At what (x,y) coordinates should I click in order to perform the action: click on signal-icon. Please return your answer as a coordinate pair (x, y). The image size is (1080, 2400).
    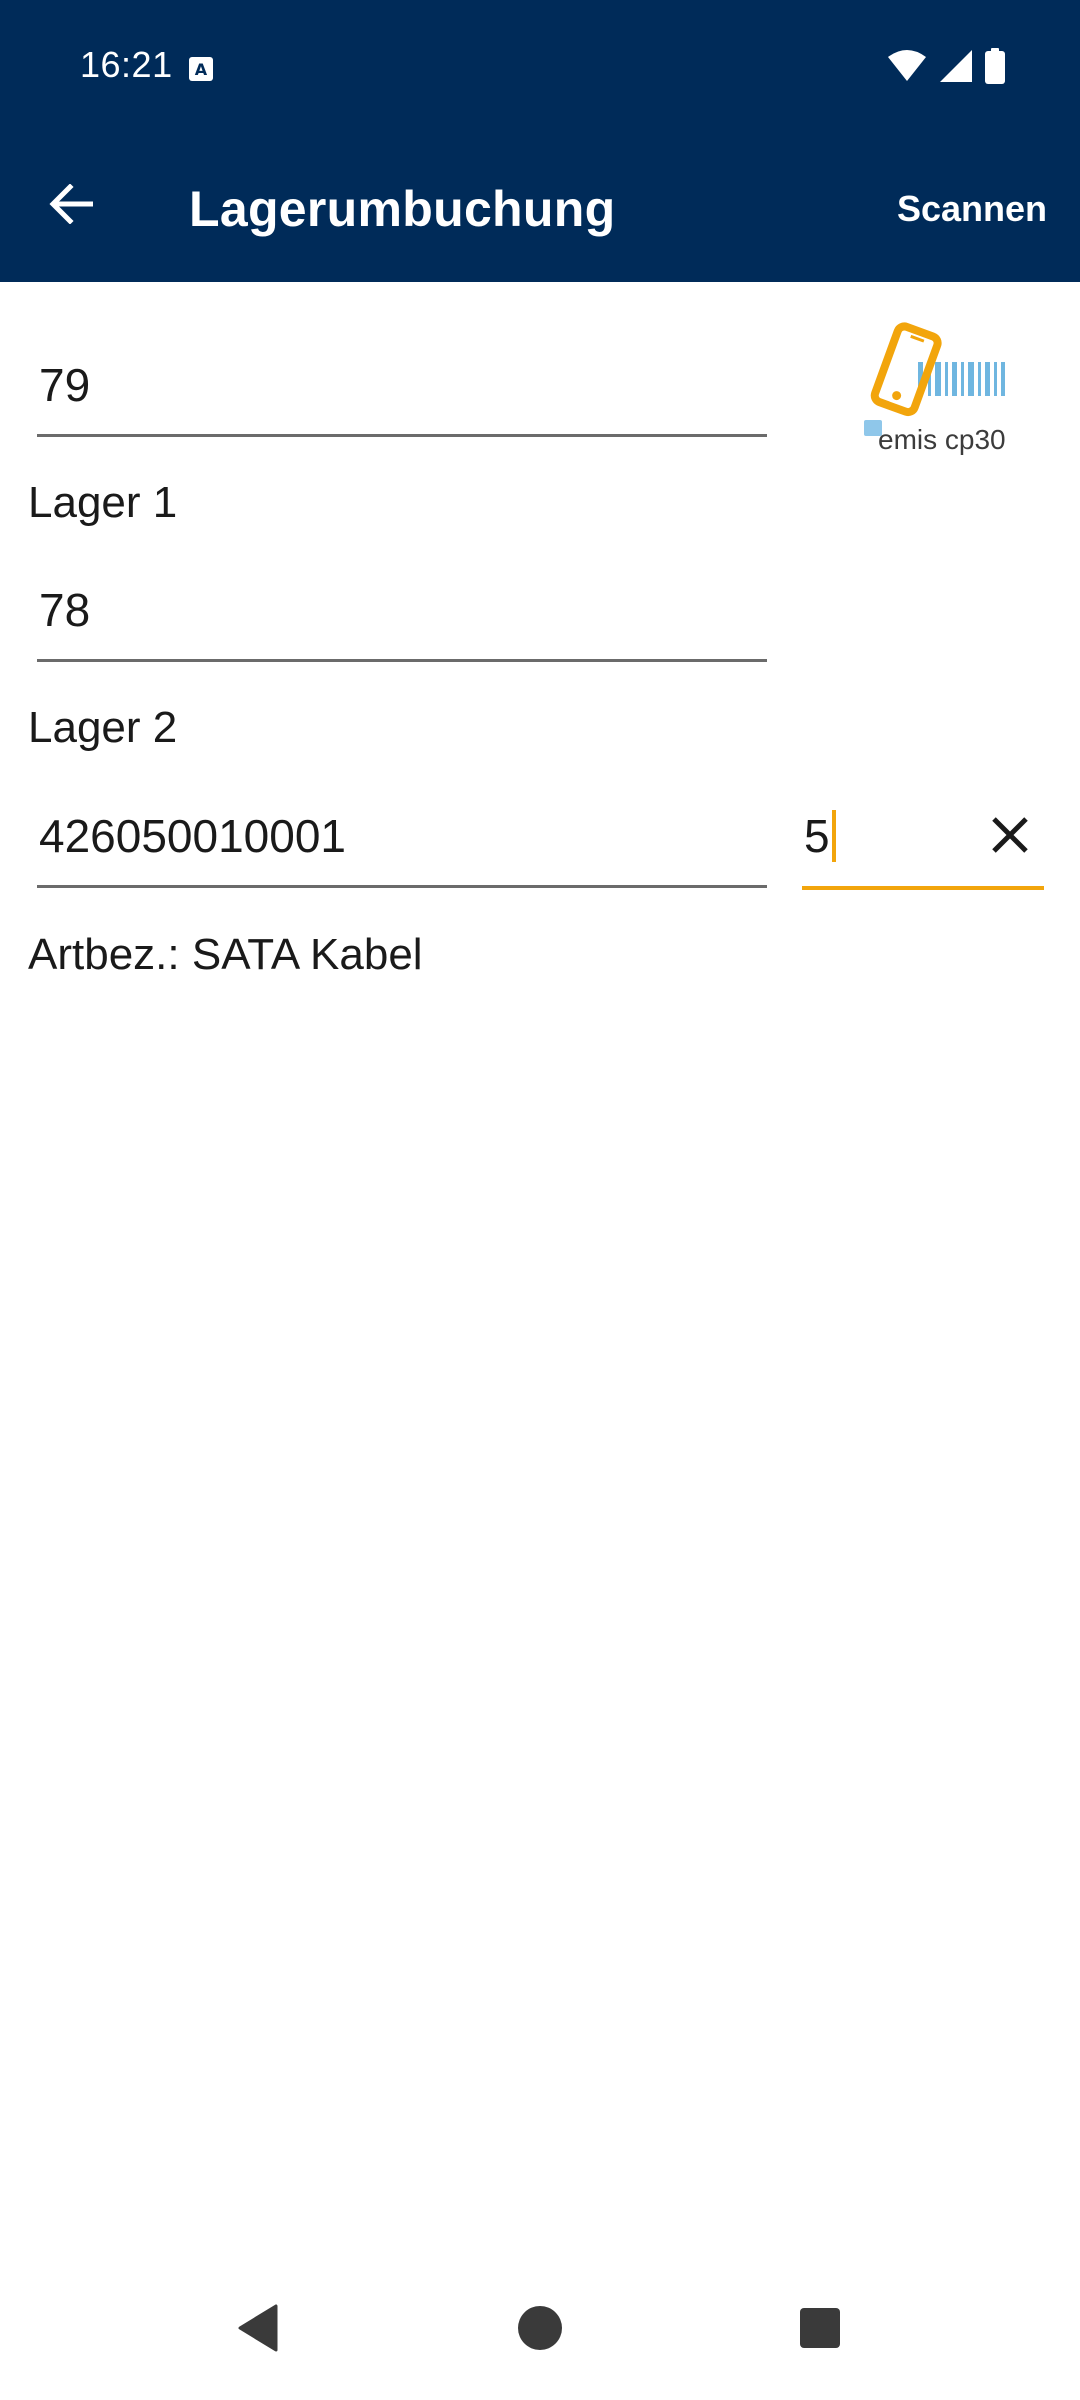
    Looking at the image, I should click on (956, 68).